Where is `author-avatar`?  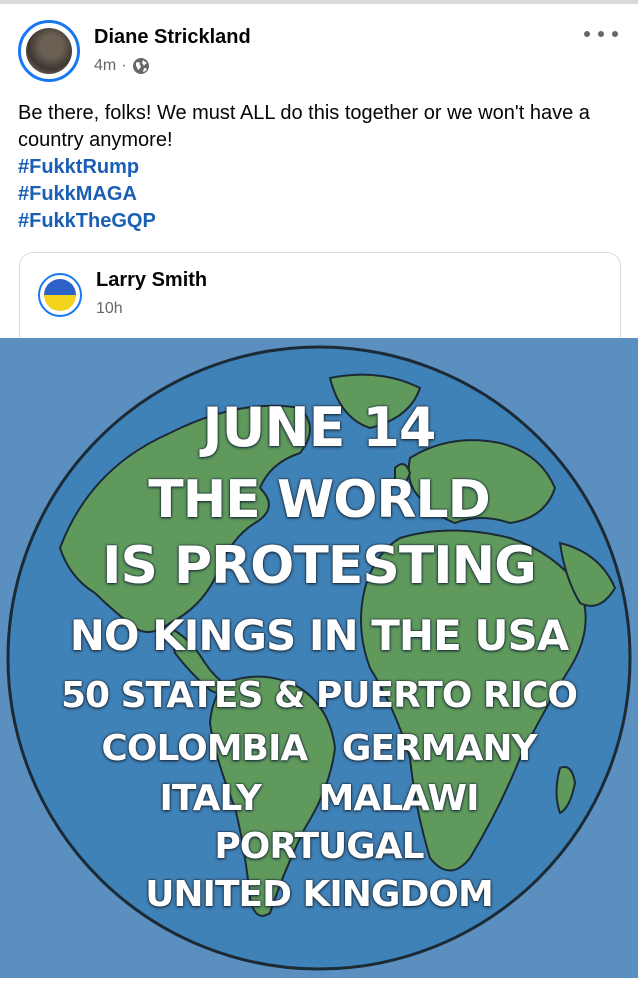 author-avatar is located at coordinates (49, 51).